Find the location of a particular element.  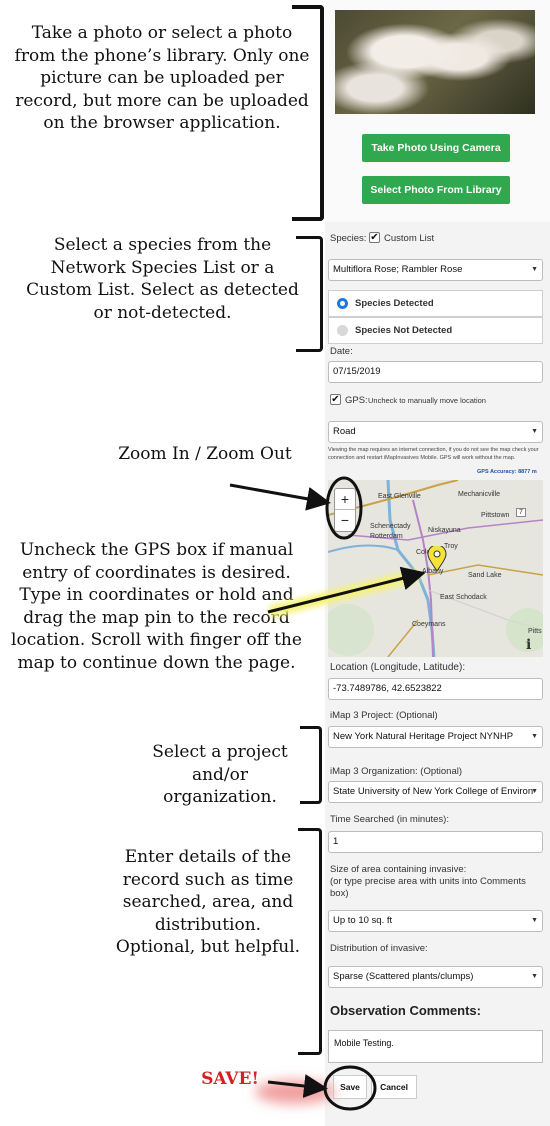

species-photo is located at coordinates (435, 62).